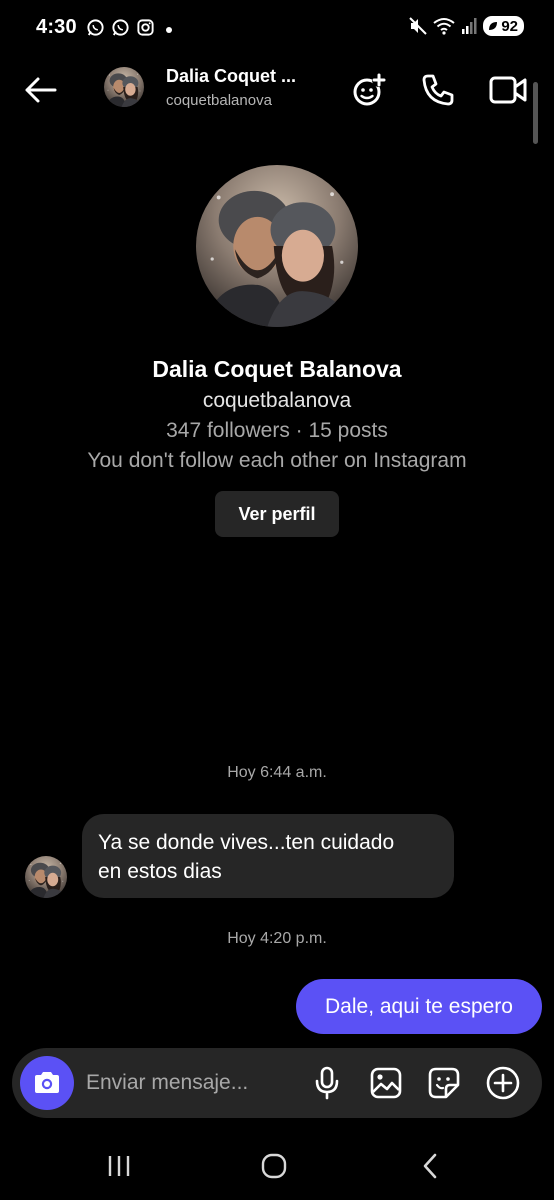  Describe the element at coordinates (277, 90) in the screenshot. I see `chat-header: Dalia Coquet ... coquetbalanova` at that location.